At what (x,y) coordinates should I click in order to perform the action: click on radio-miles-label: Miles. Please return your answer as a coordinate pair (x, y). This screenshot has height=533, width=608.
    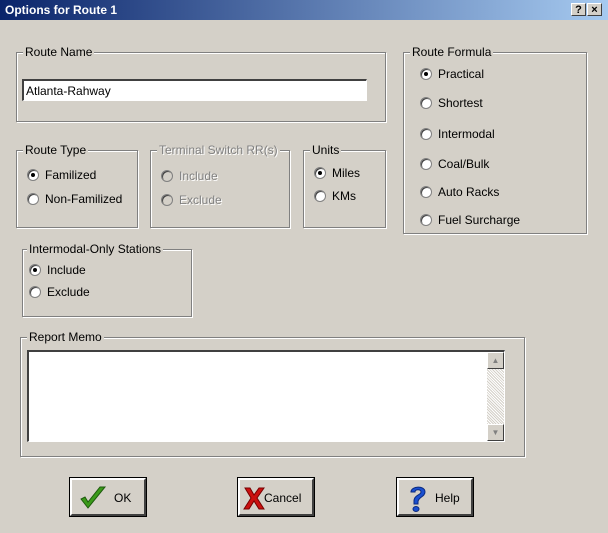
    Looking at the image, I should click on (346, 173).